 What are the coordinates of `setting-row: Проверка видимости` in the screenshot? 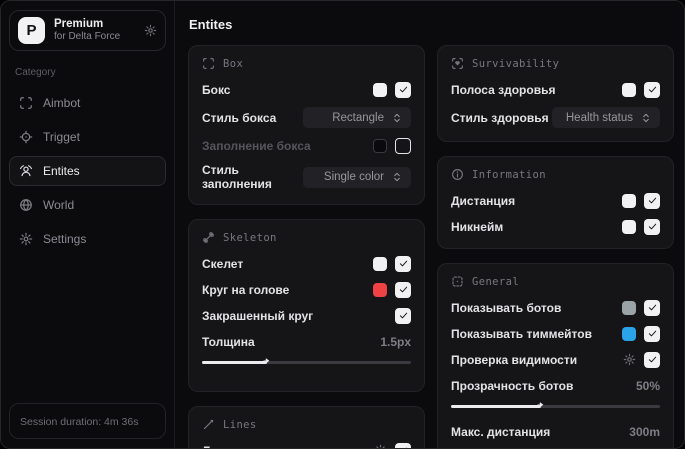 It's located at (555, 359).